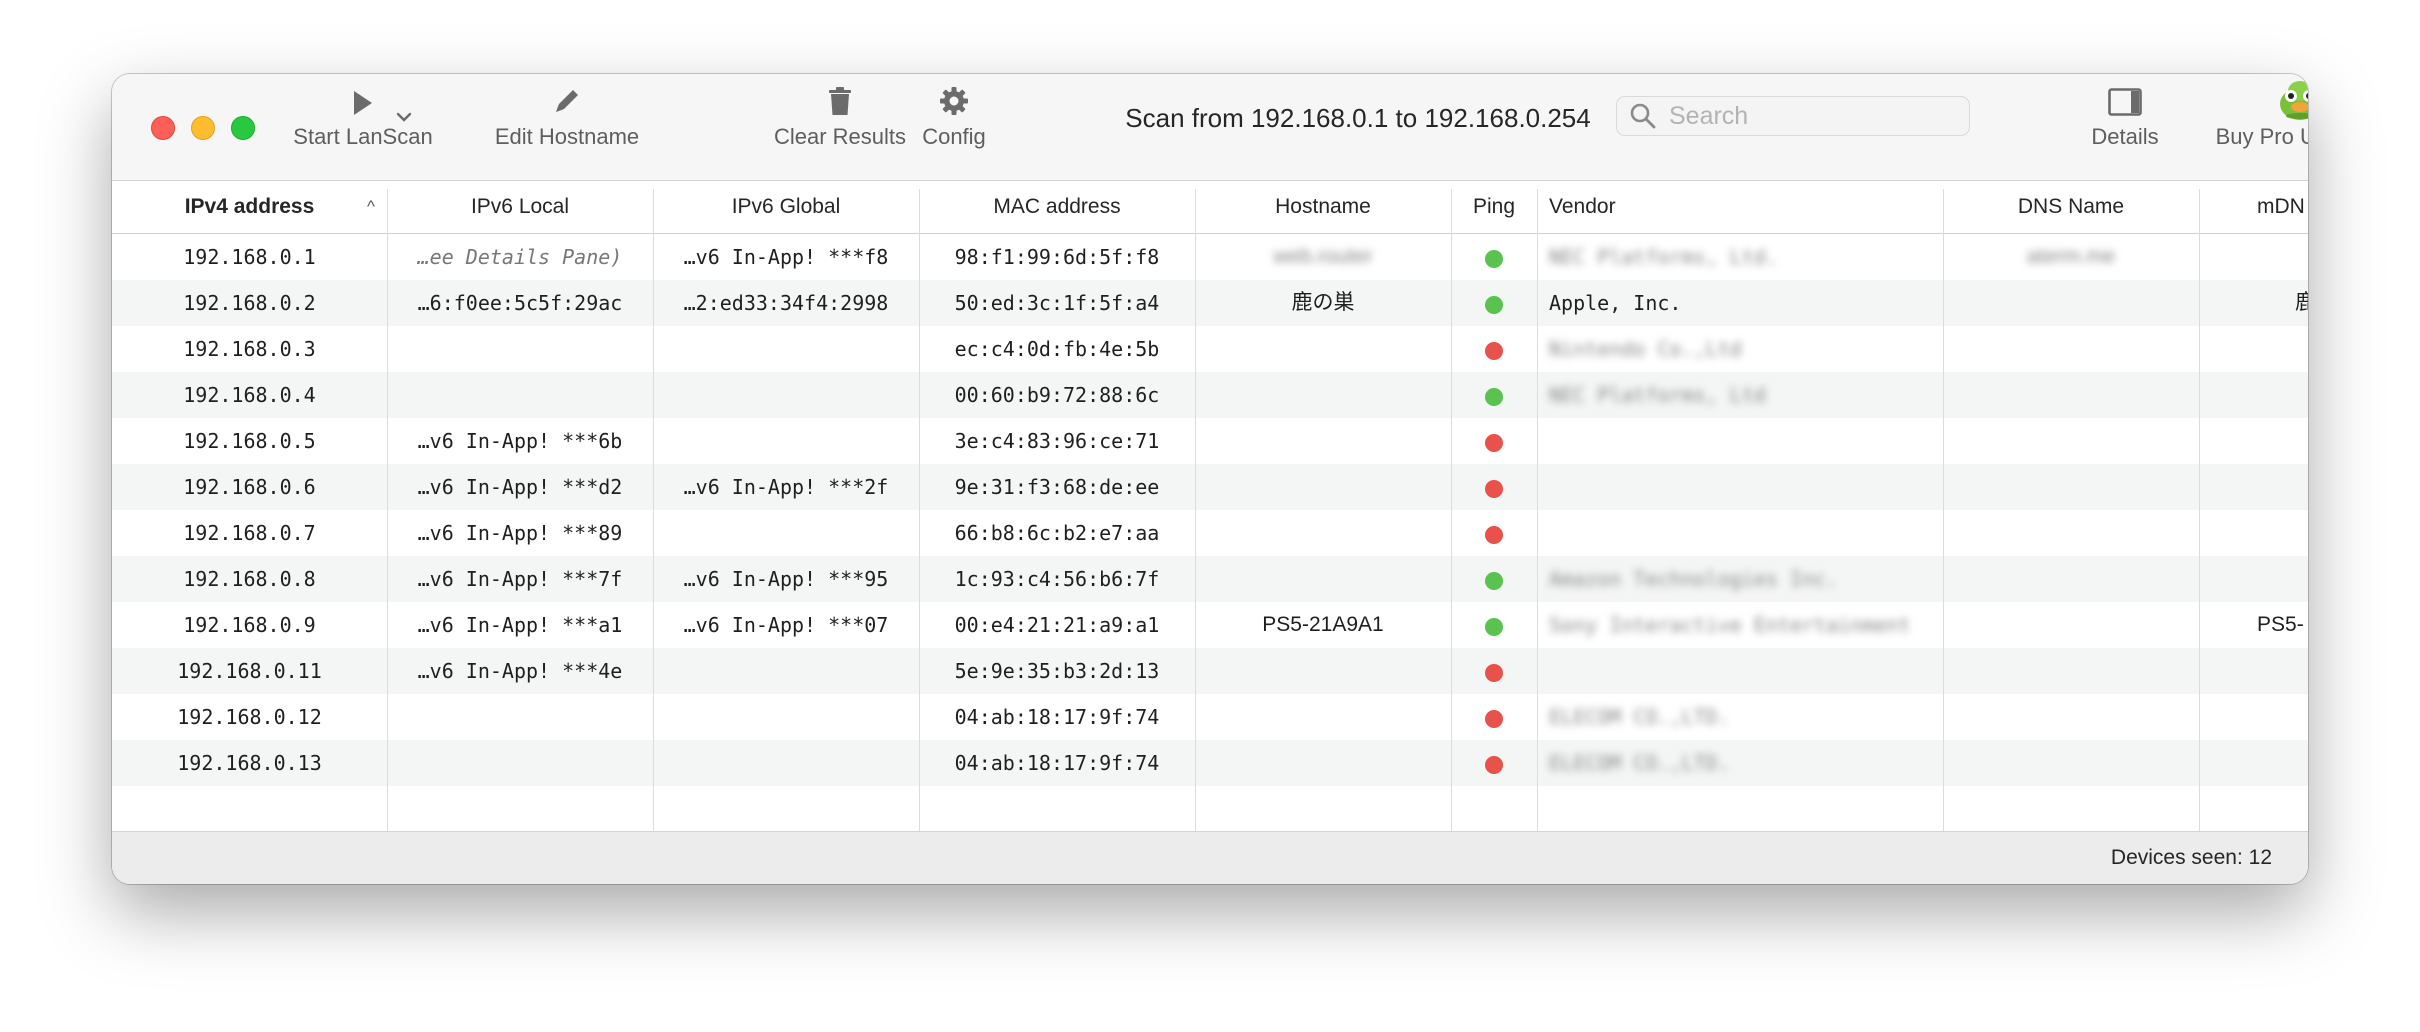  Describe the element at coordinates (786, 257) in the screenshot. I see `cell-ipv6-global: …v6 In-App! ***f8` at that location.